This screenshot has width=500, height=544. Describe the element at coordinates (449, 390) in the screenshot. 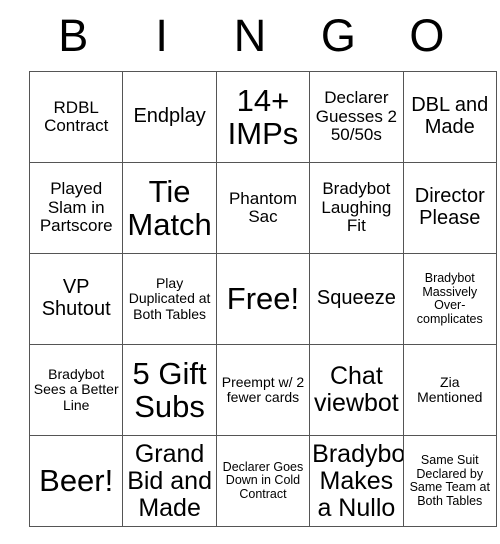

I see `bingo-cell: Zia Mentioned` at that location.